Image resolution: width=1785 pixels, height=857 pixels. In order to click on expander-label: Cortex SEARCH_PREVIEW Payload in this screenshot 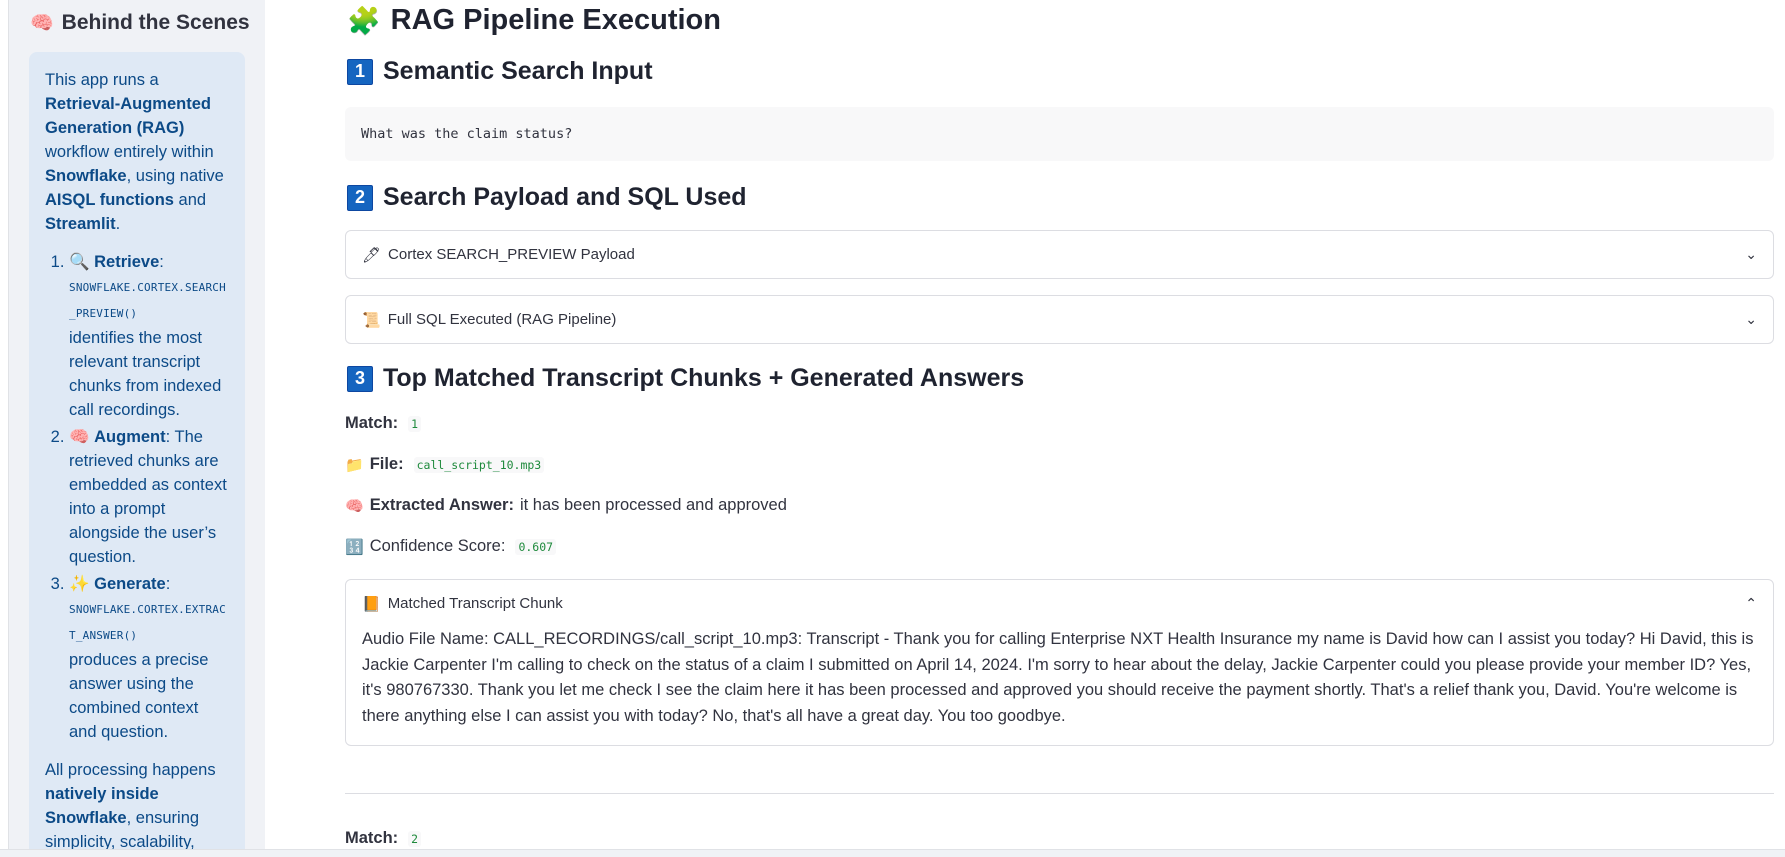, I will do `click(511, 254)`.